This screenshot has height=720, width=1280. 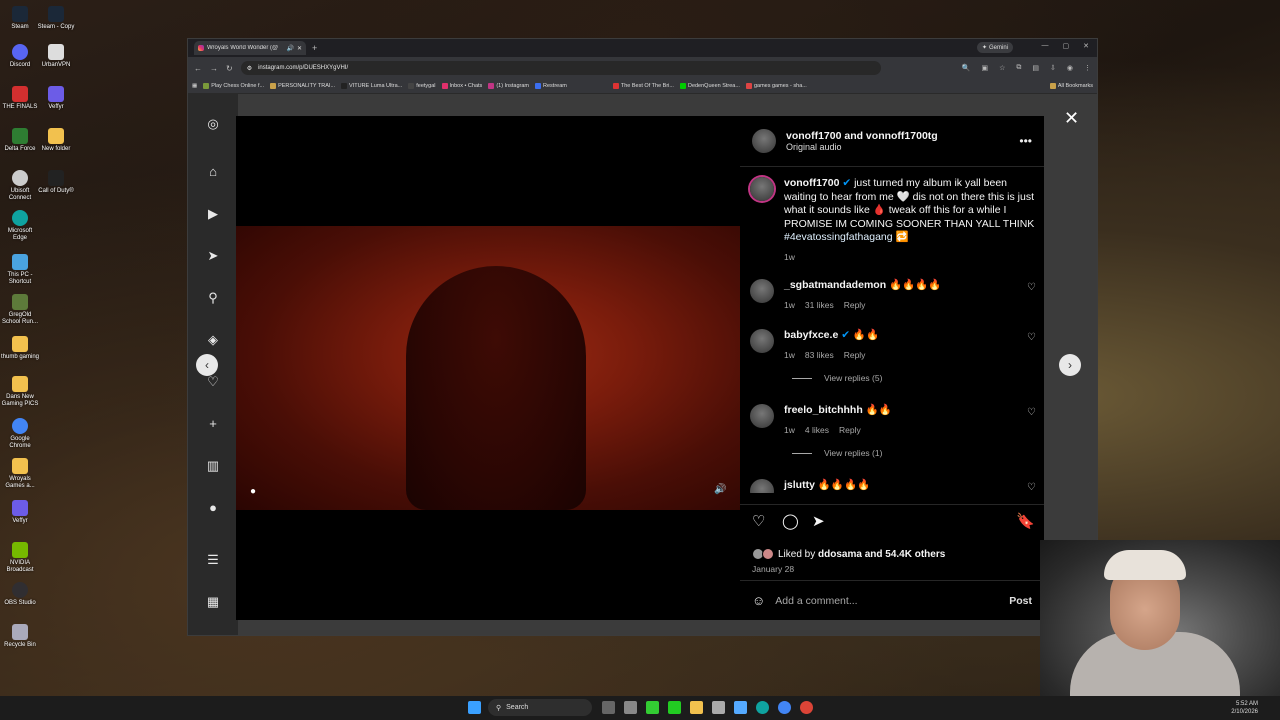 I want to click on comment-likes: 31 likes, so click(x=819, y=306).